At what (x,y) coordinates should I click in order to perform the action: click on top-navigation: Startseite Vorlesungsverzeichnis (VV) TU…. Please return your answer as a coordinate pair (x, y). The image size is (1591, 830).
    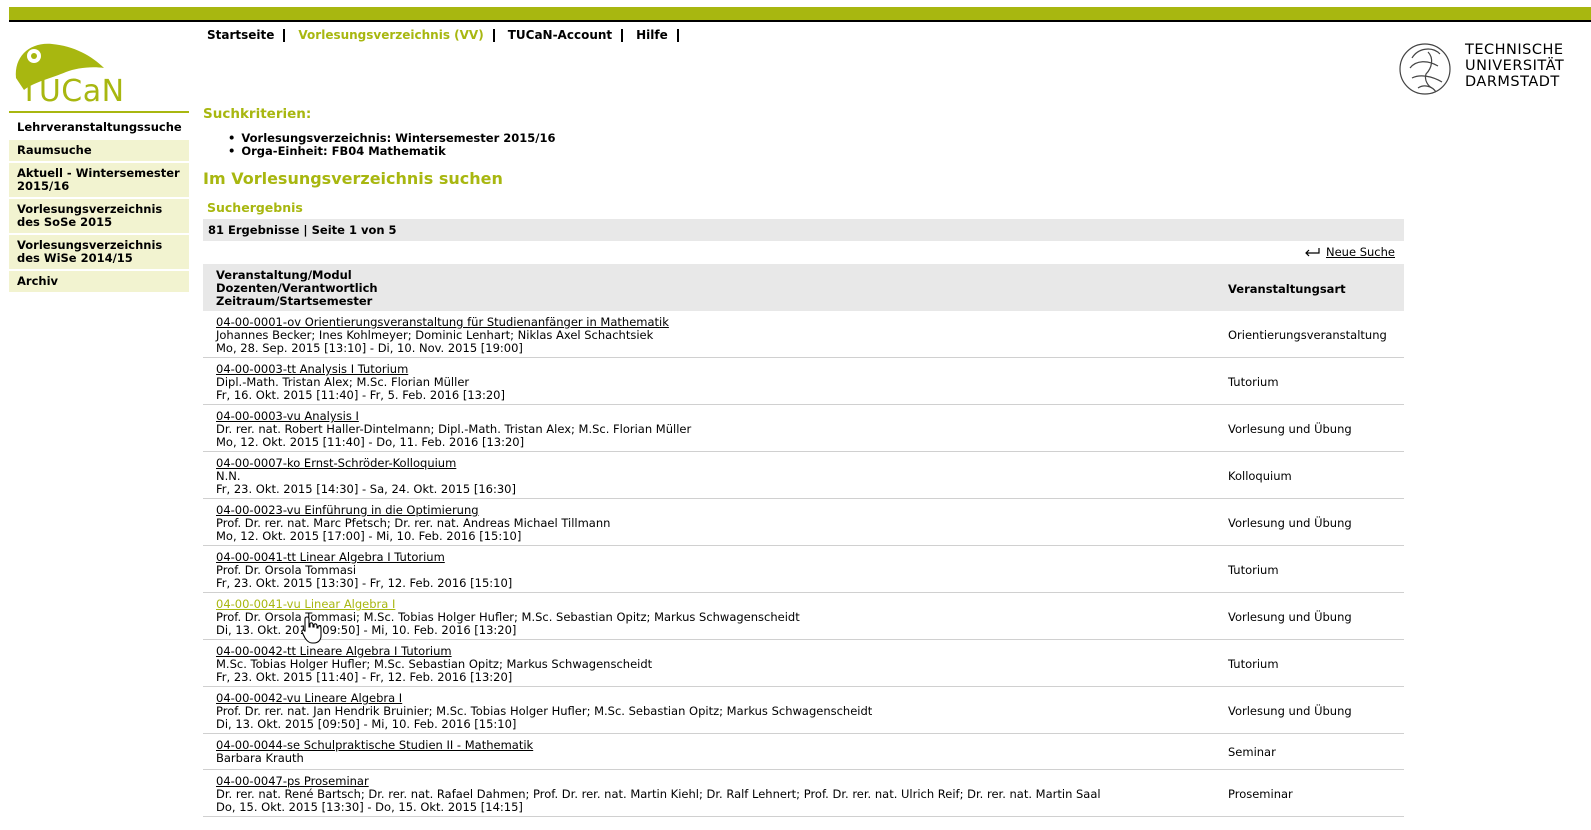
    Looking at the image, I should click on (449, 35).